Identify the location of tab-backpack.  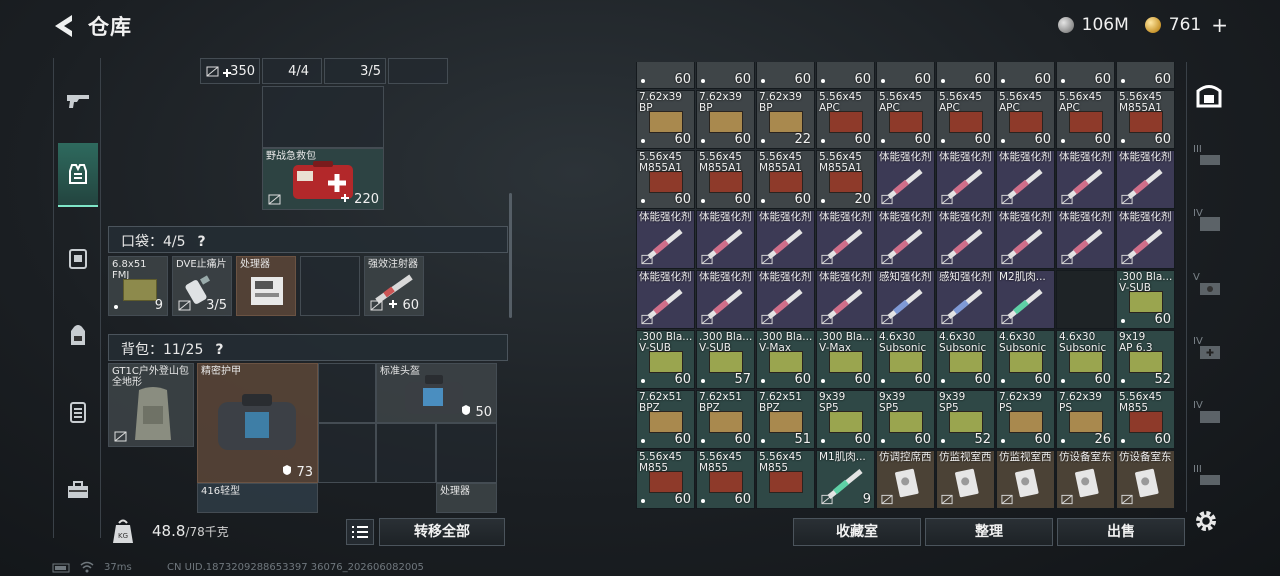
(78, 335).